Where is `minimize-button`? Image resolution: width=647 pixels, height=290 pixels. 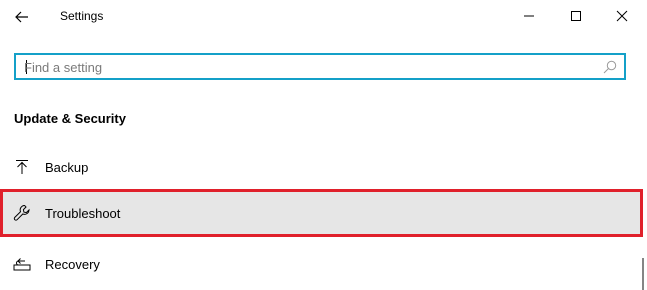
minimize-button is located at coordinates (529, 16).